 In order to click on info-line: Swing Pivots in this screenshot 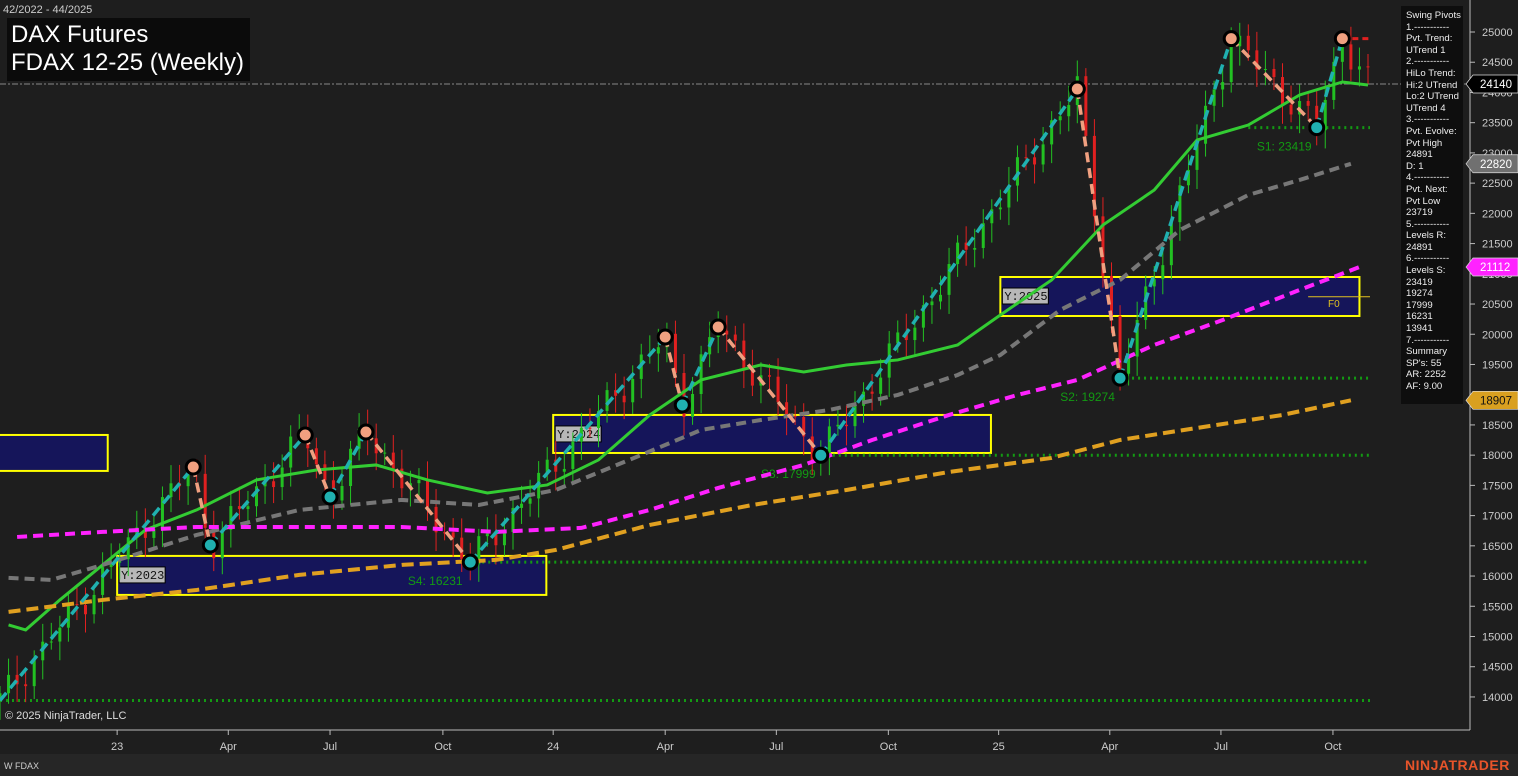, I will do `click(1433, 15)`.